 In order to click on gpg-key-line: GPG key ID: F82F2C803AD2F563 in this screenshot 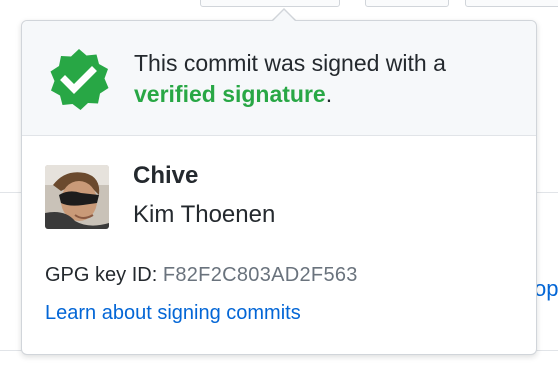, I will do `click(201, 275)`.